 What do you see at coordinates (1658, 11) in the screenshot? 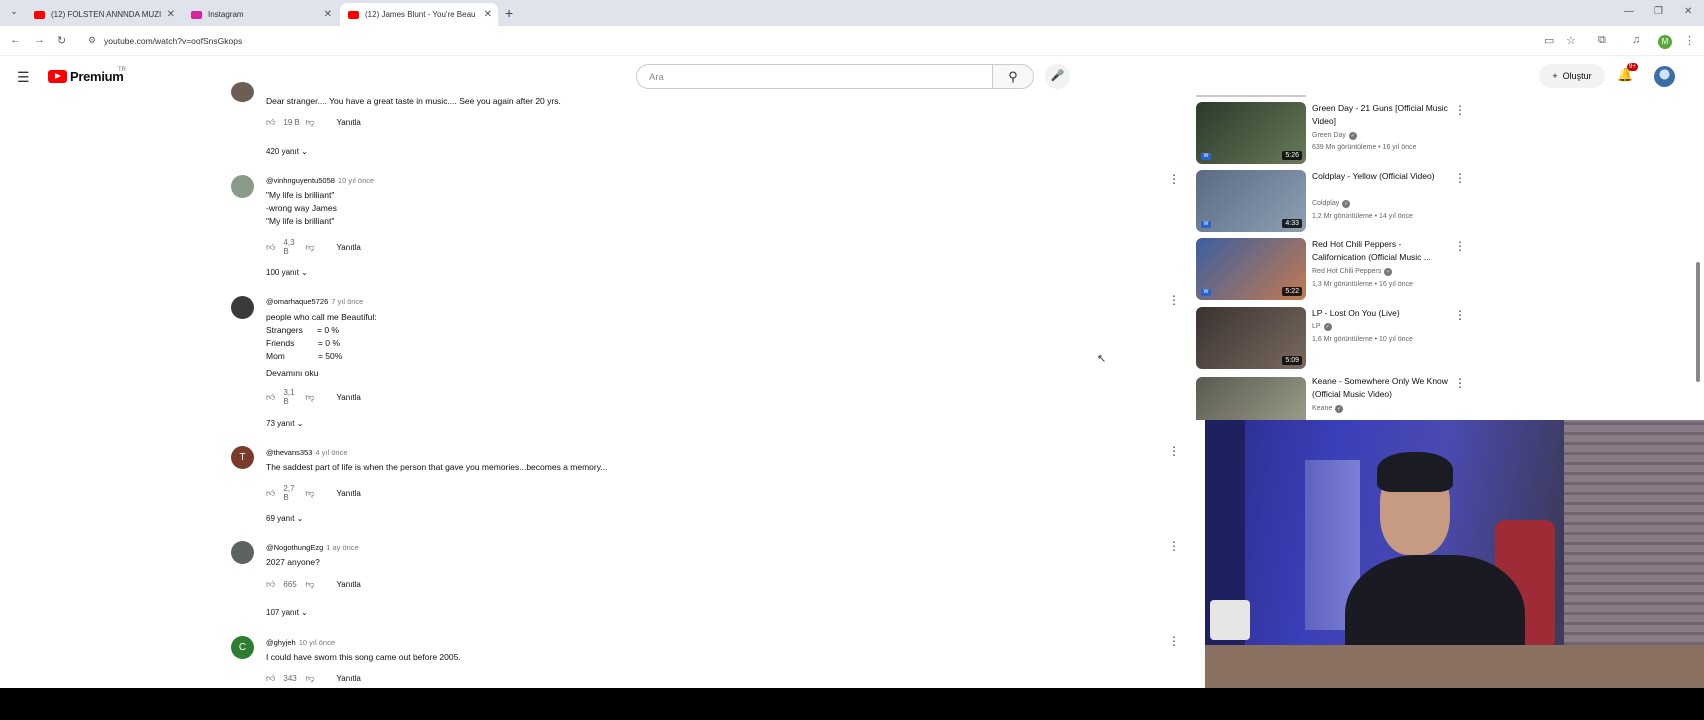
I see `maximize-icon: ❐` at bounding box center [1658, 11].